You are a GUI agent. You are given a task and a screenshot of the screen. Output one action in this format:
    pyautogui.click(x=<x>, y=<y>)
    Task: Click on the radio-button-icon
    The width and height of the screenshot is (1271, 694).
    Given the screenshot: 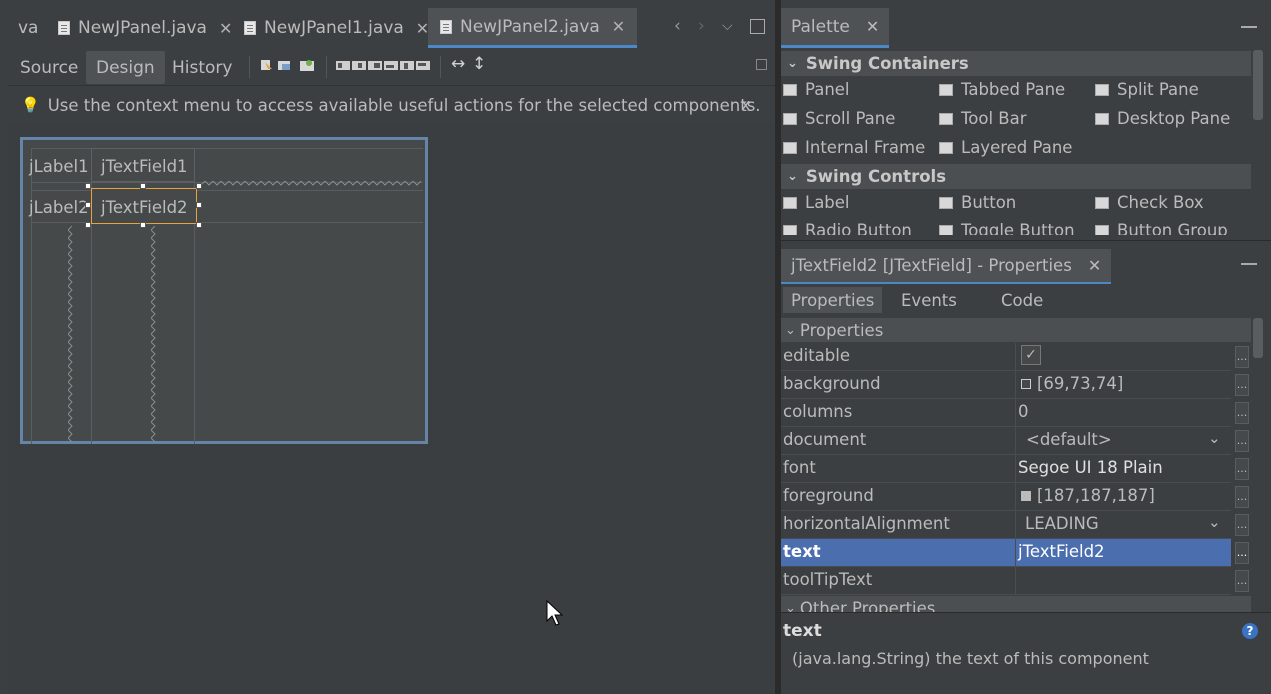 What is the action you would take?
    pyautogui.click(x=790, y=229)
    